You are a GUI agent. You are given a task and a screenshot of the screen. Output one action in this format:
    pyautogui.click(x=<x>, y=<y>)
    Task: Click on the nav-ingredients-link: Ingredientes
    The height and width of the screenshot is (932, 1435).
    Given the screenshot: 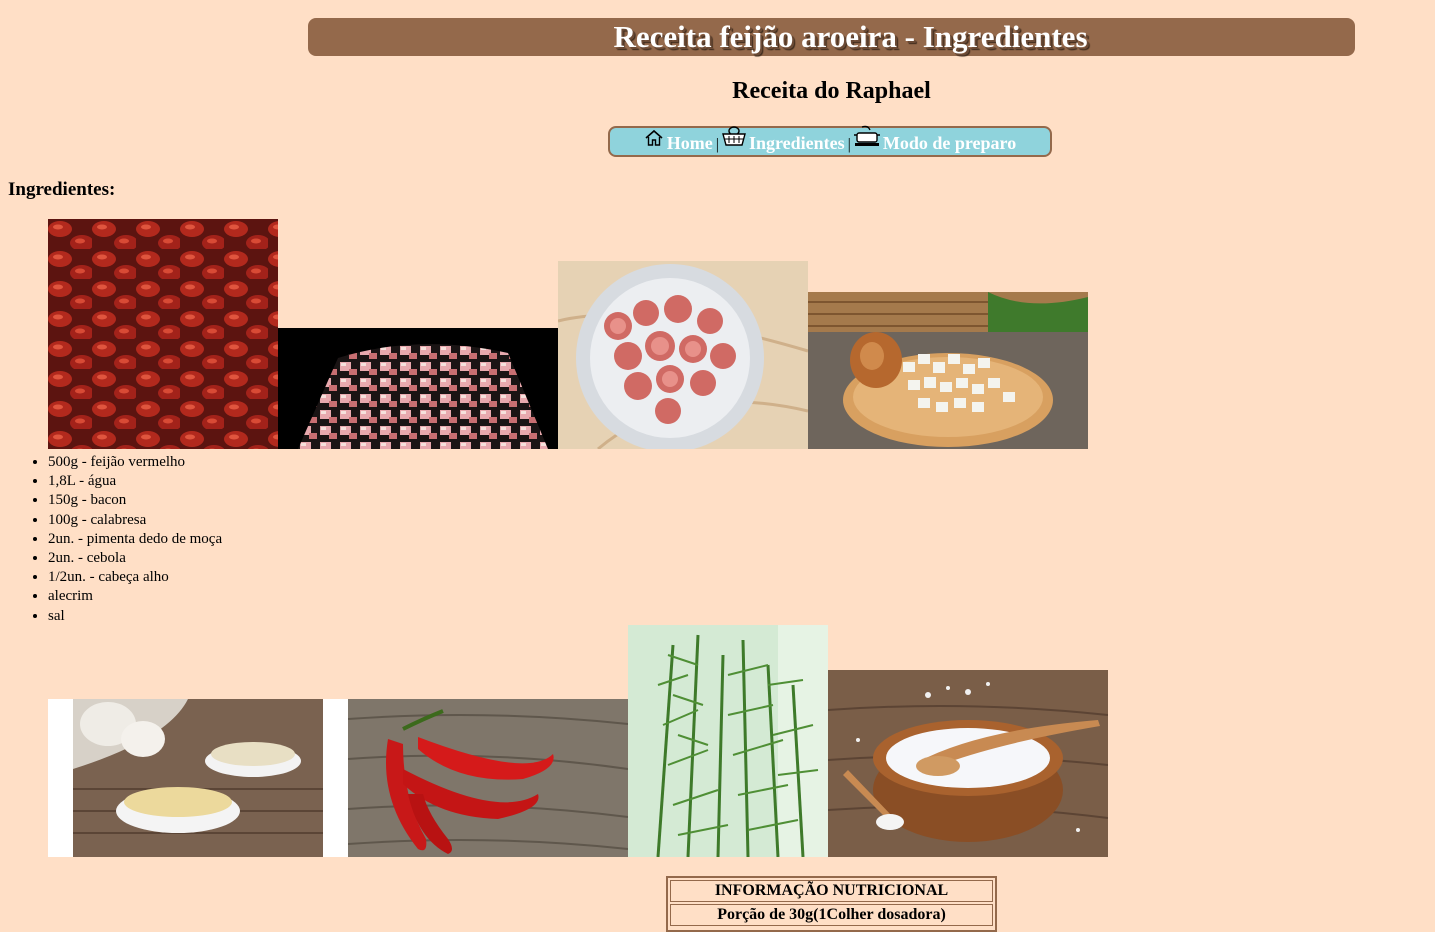 What is the action you would take?
    pyautogui.click(x=783, y=139)
    